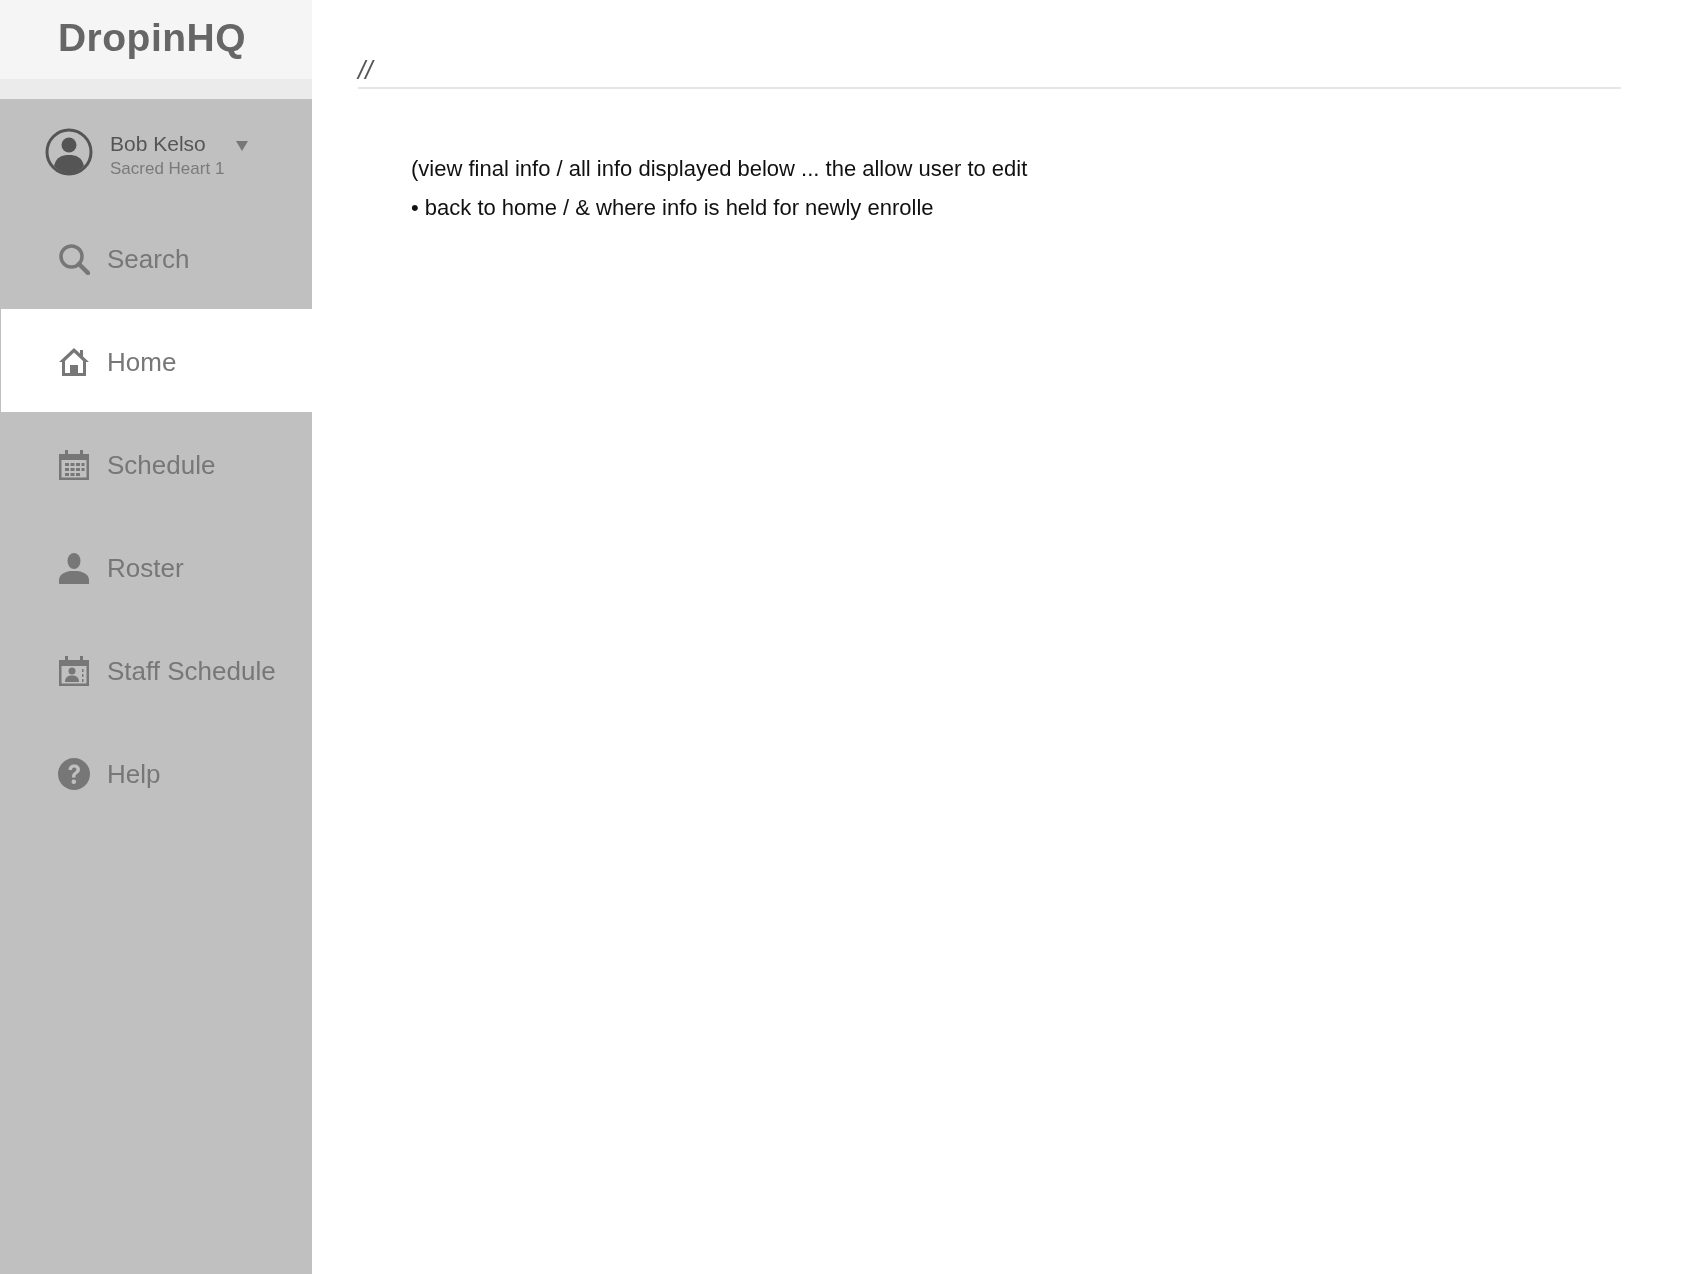 Image resolution: width=1683 pixels, height=1274 pixels. What do you see at coordinates (156, 257) in the screenshot?
I see `nav-item: Search` at bounding box center [156, 257].